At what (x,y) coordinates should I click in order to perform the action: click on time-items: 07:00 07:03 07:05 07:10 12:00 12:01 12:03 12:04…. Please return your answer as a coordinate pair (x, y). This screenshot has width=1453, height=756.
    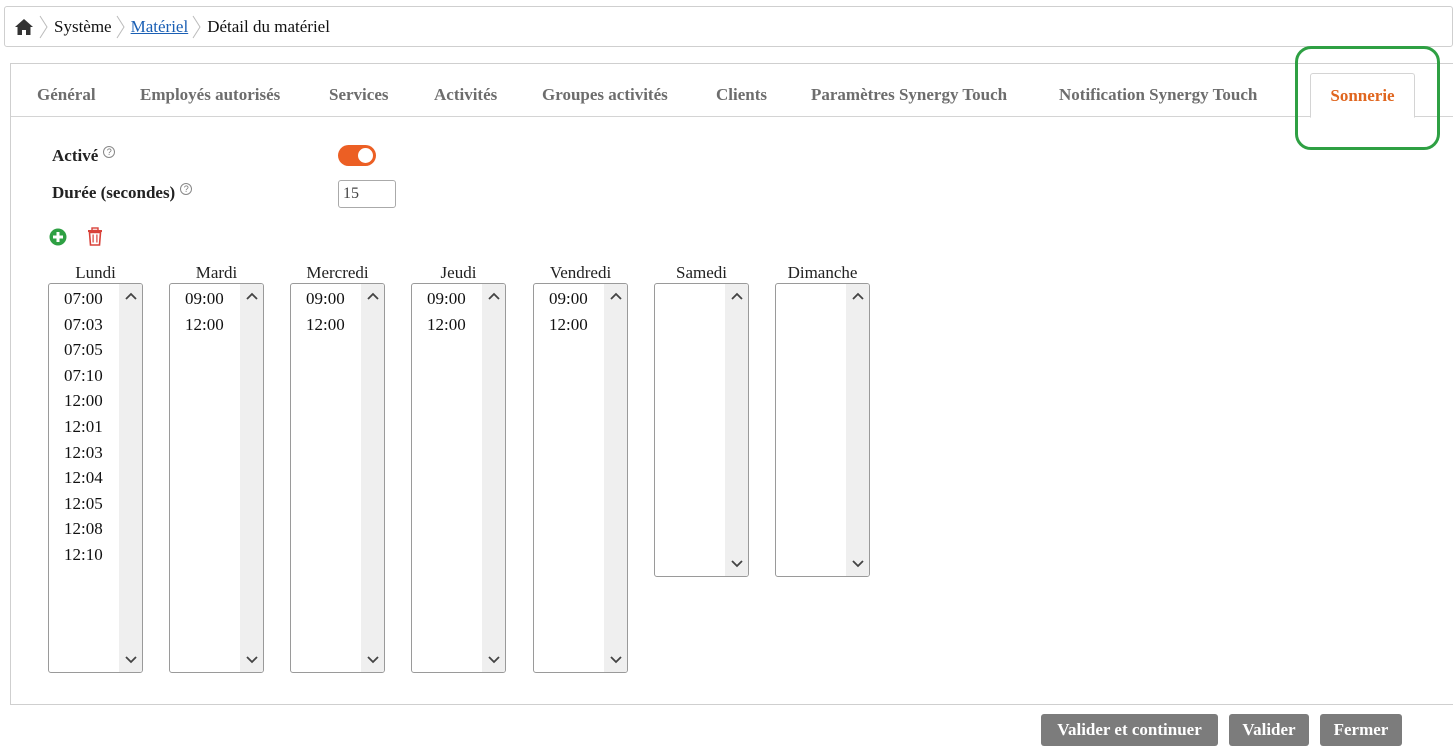
    Looking at the image, I should click on (84, 427).